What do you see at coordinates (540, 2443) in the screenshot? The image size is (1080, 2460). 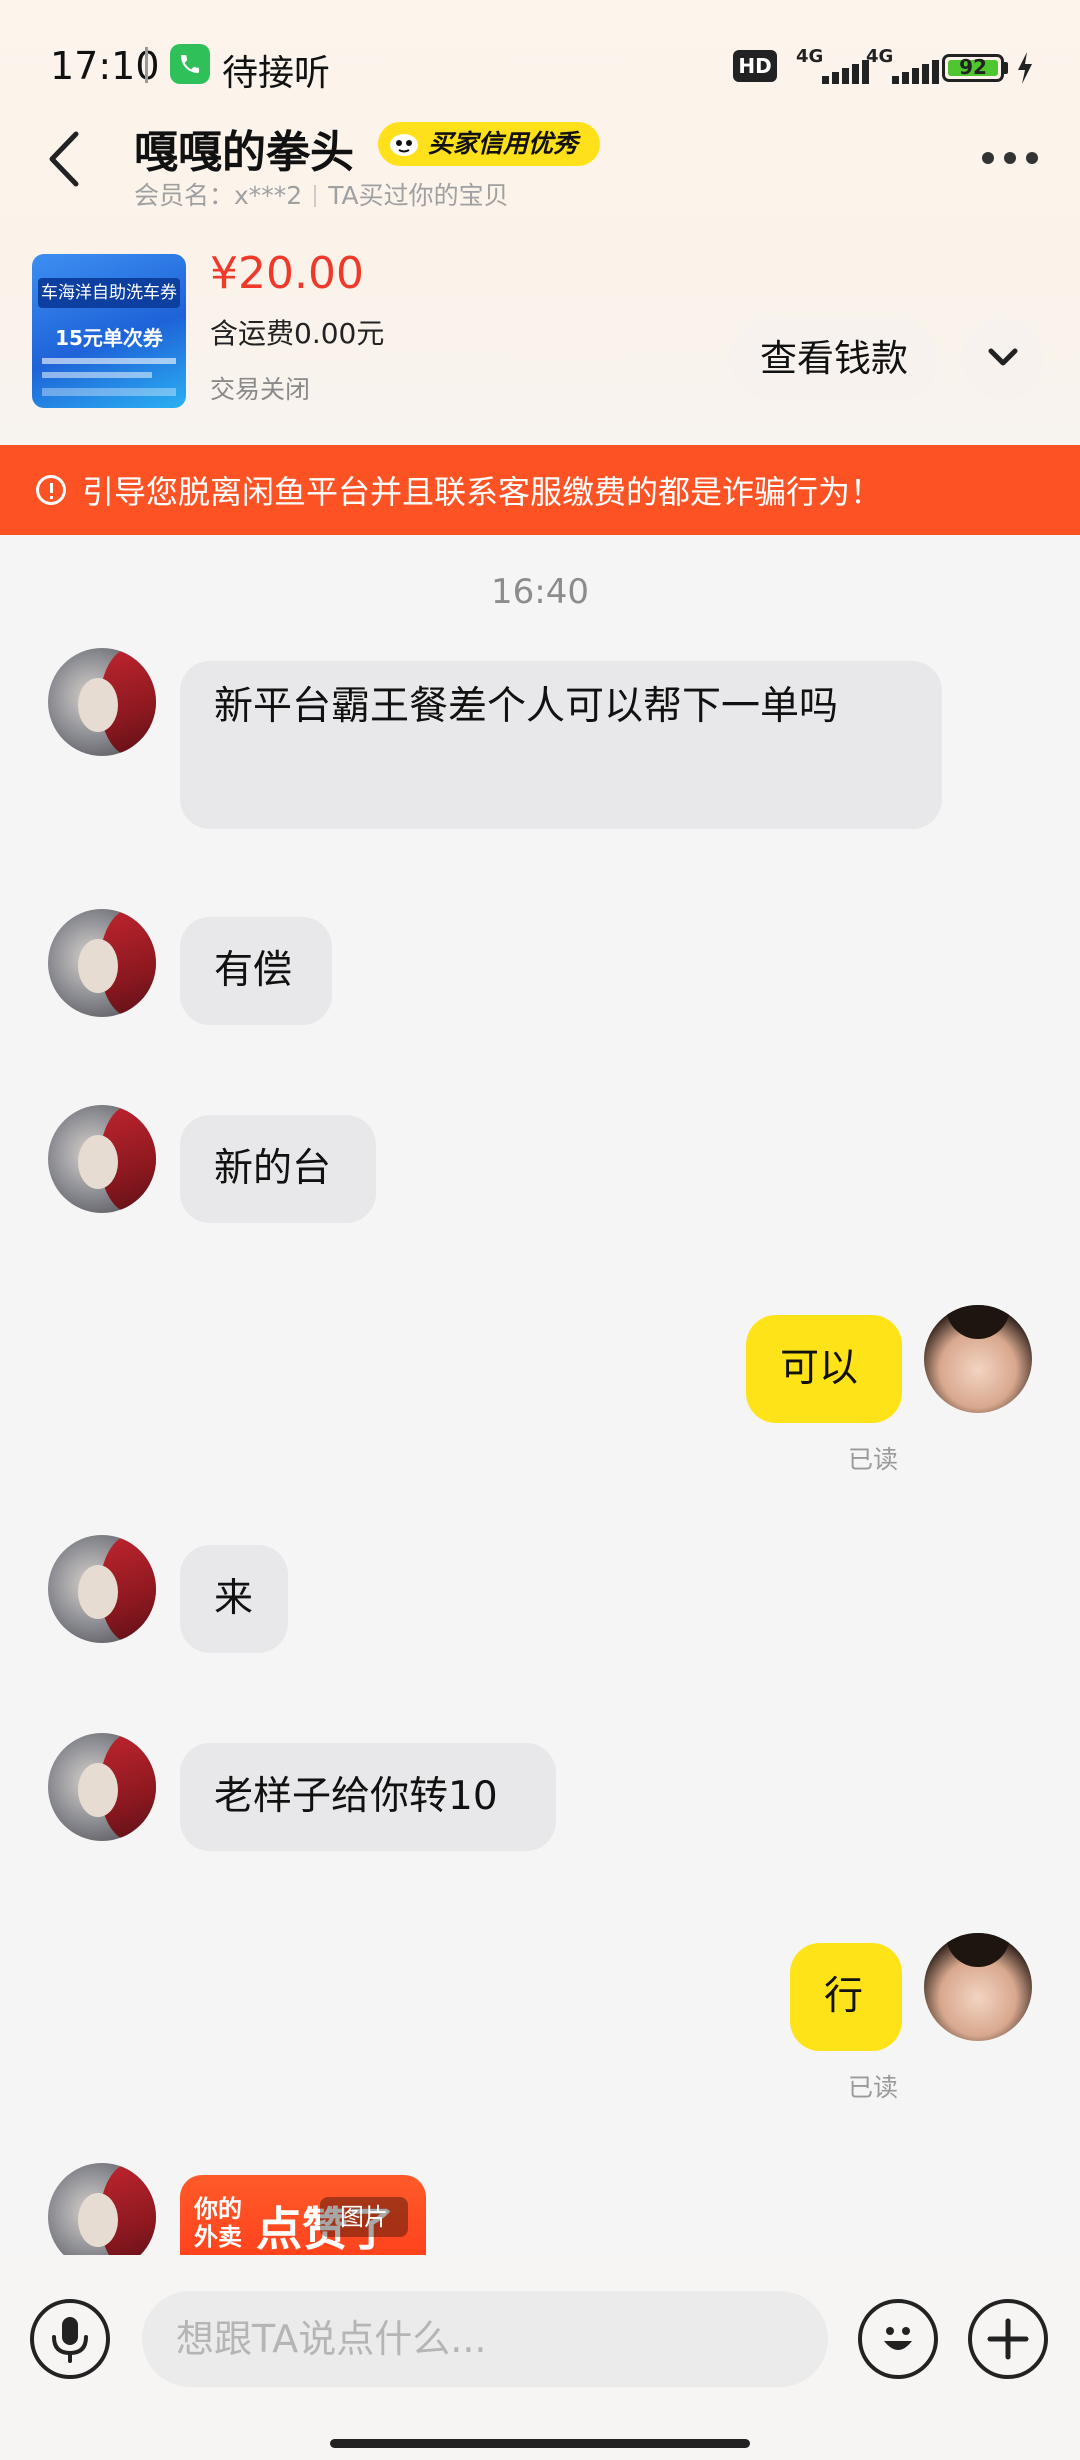 I see `home-indicator` at bounding box center [540, 2443].